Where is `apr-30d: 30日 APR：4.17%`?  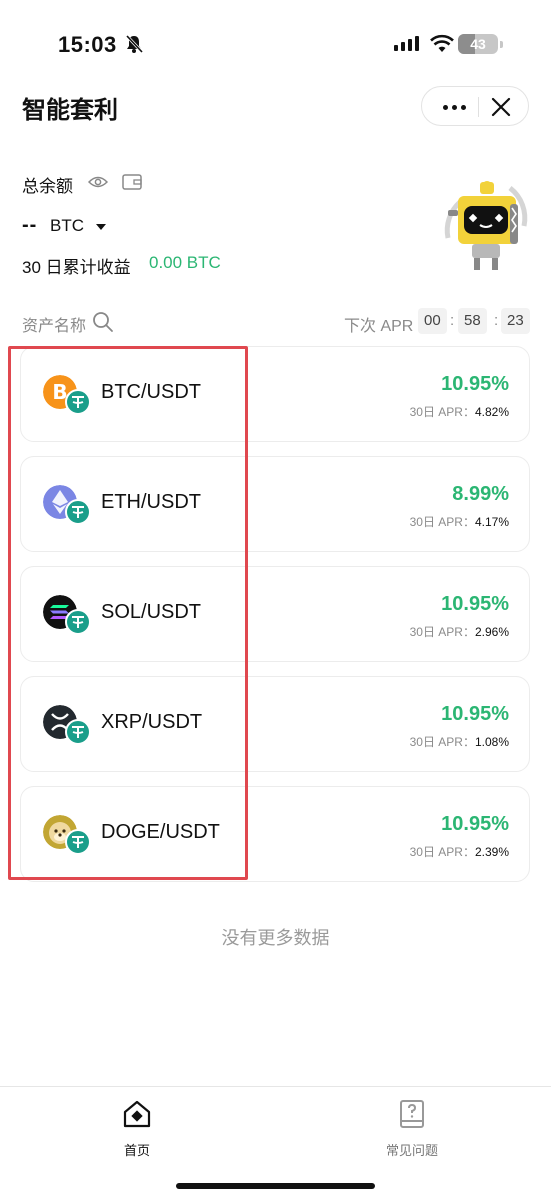 apr-30d: 30日 APR：4.17% is located at coordinates (459, 521).